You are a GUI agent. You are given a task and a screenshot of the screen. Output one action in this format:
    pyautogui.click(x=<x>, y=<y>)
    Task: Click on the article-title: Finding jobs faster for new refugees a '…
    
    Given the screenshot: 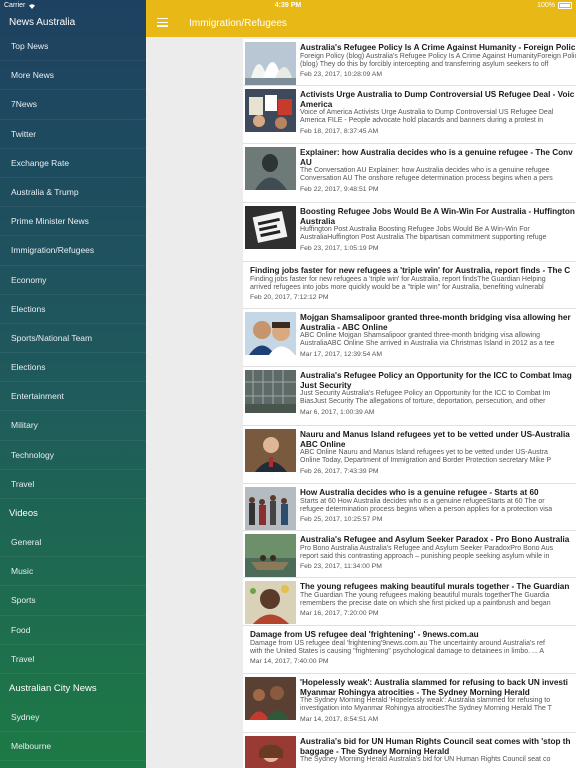 What is the action you would take?
    pyautogui.click(x=410, y=271)
    